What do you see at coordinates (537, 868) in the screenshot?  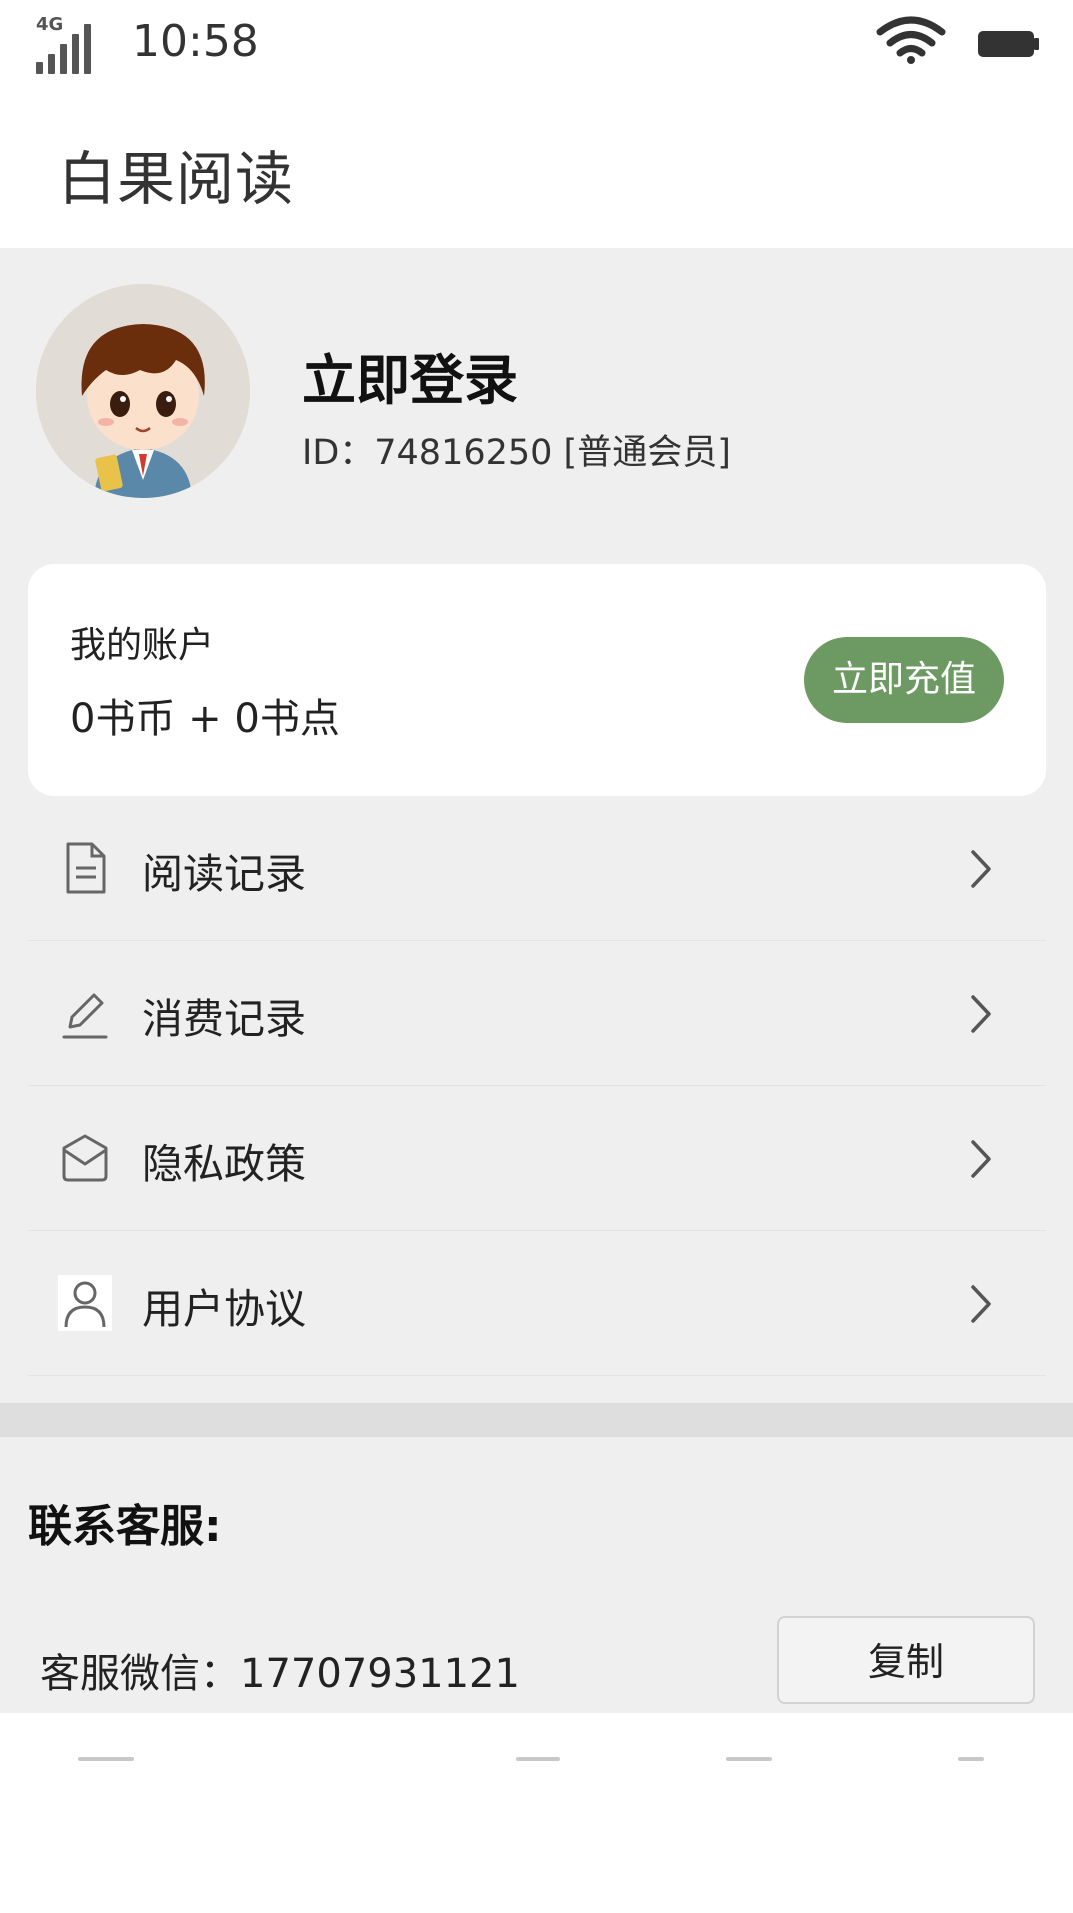 I see `menu-item-reading-history: 阅读记录` at bounding box center [537, 868].